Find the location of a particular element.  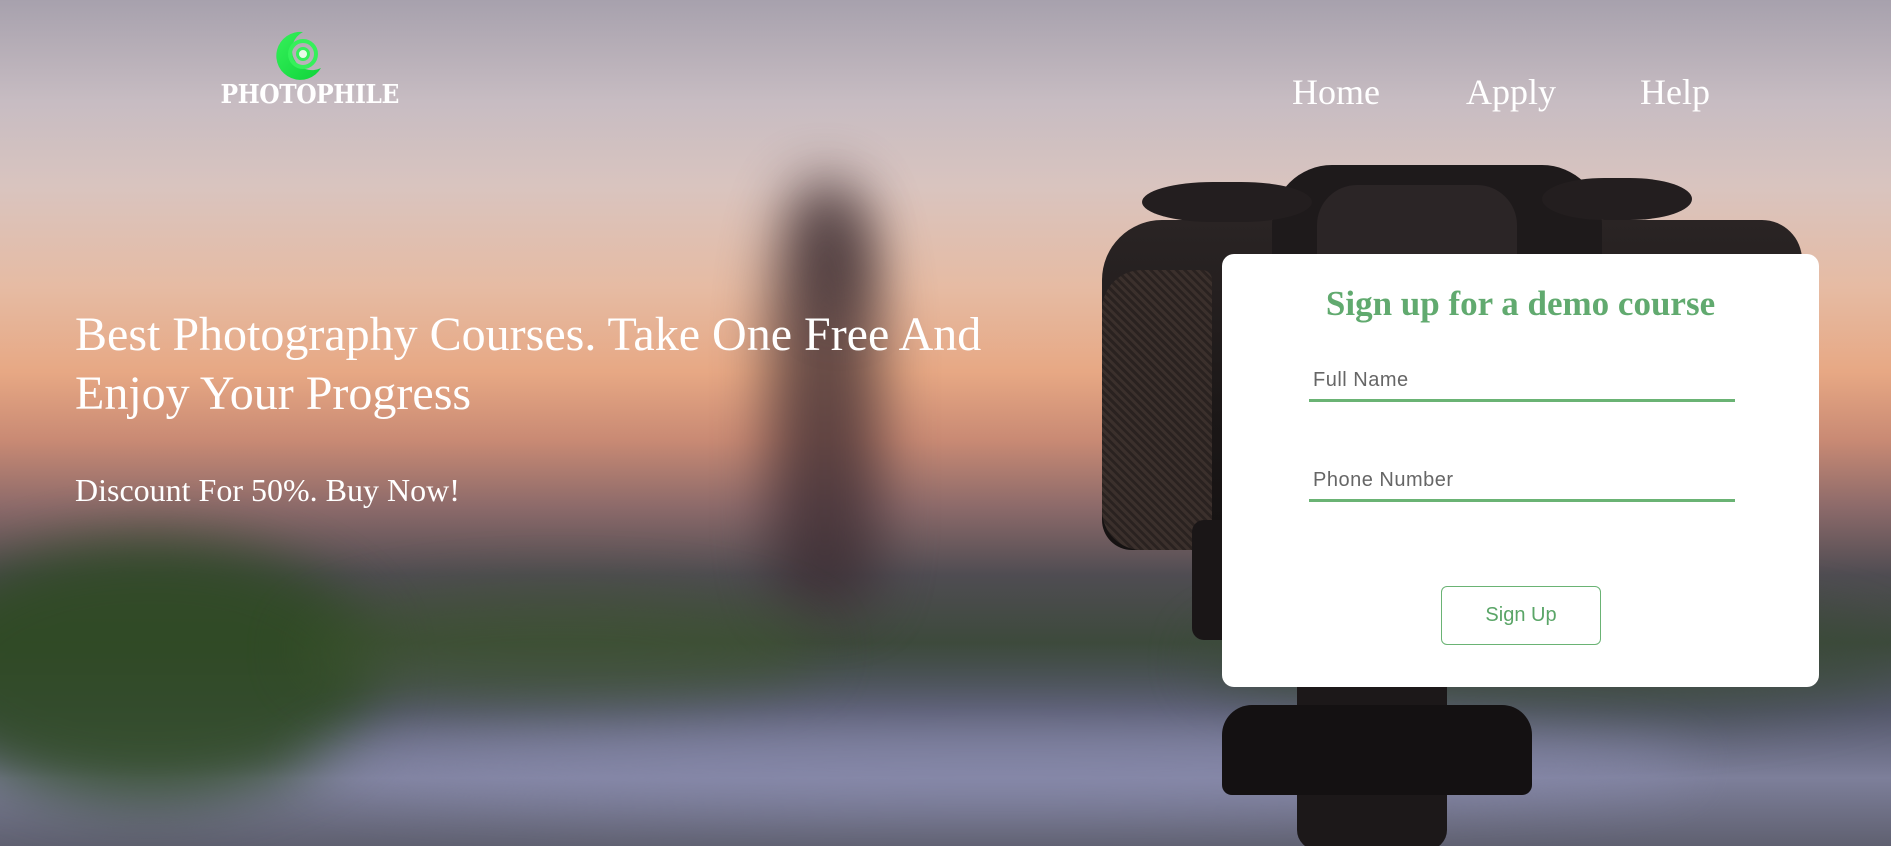

signup-card-title: Sign up for a demo course is located at coordinates (1520, 303).